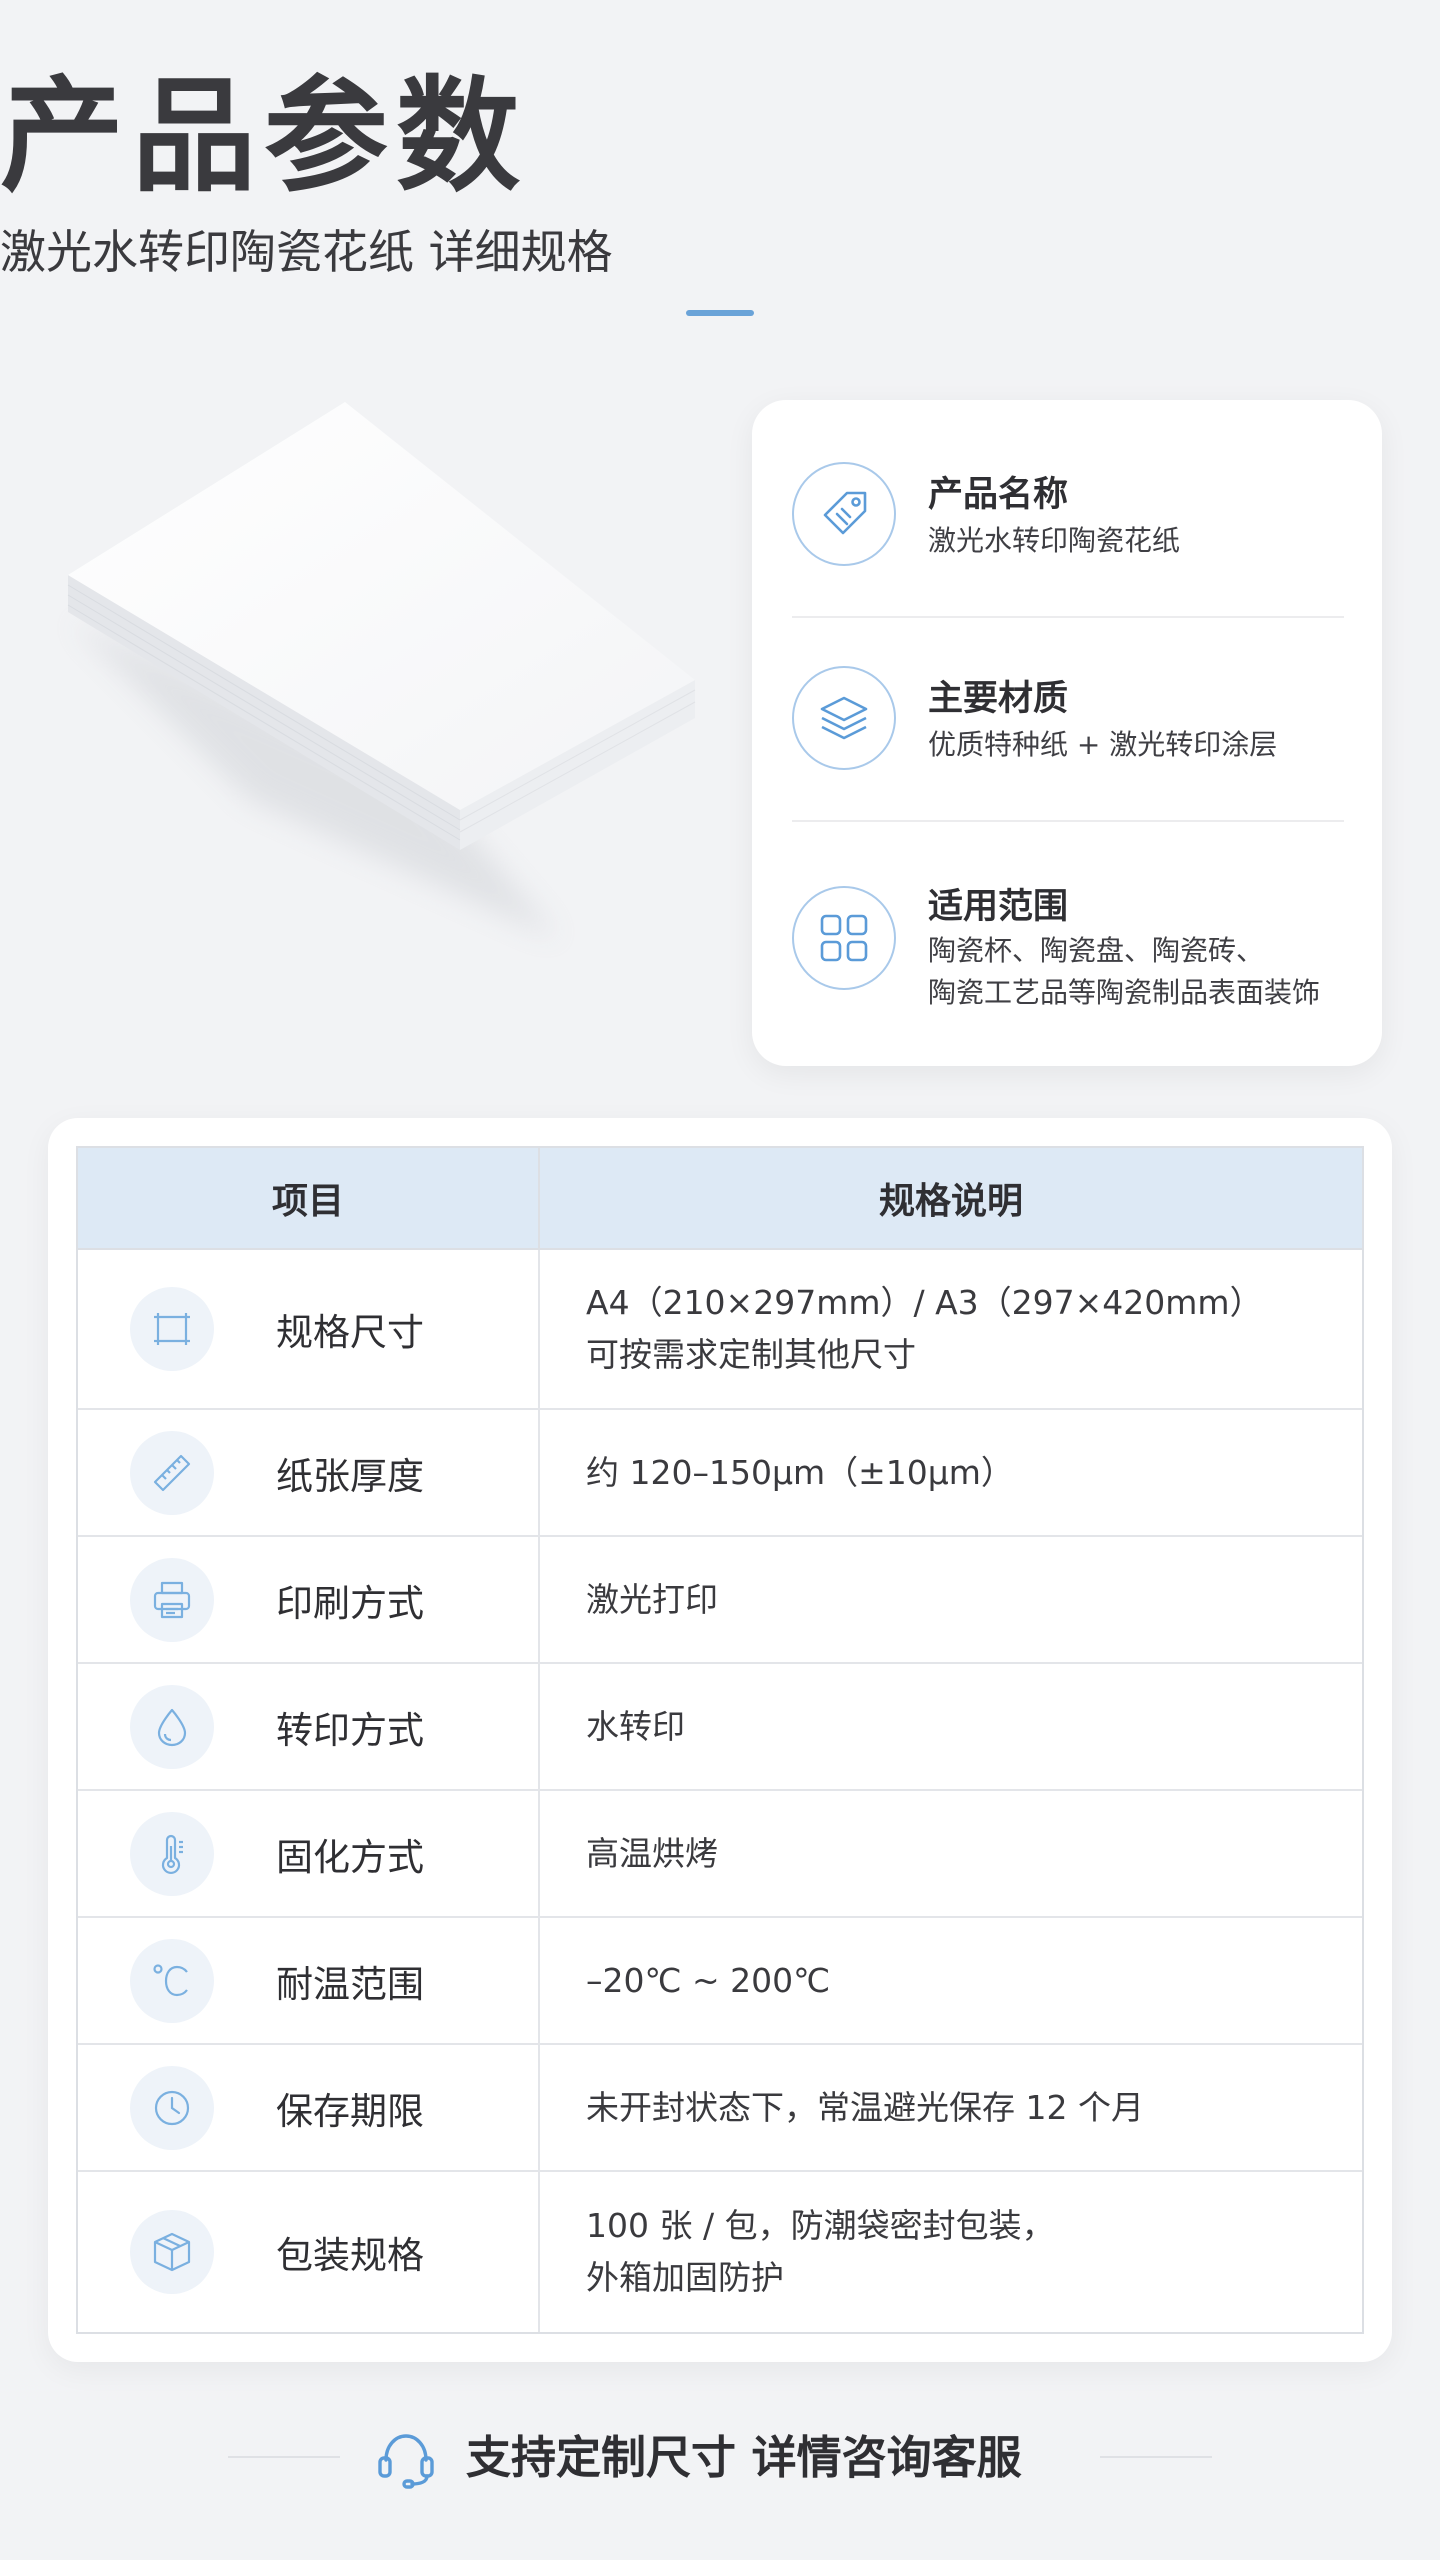 The width and height of the screenshot is (1440, 2560). What do you see at coordinates (350, 2255) in the screenshot?
I see `row-label: 包装规格` at bounding box center [350, 2255].